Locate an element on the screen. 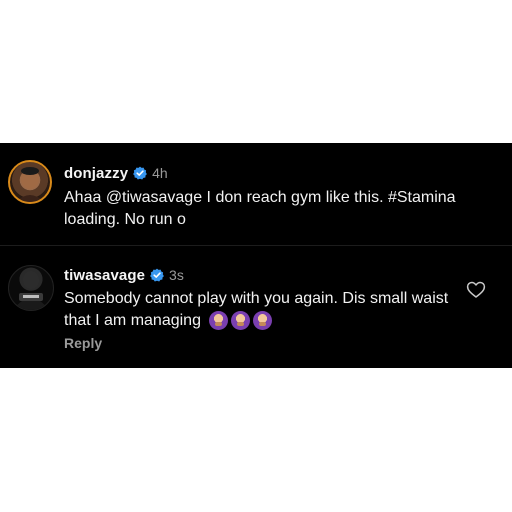  reply-button: Reply is located at coordinates (83, 343).